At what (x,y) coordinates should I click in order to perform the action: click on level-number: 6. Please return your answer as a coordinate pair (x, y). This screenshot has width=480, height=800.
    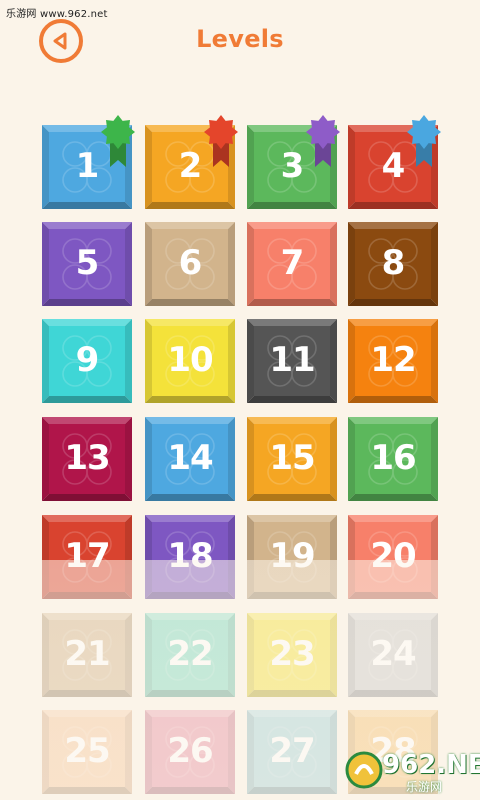
    Looking at the image, I should click on (190, 263).